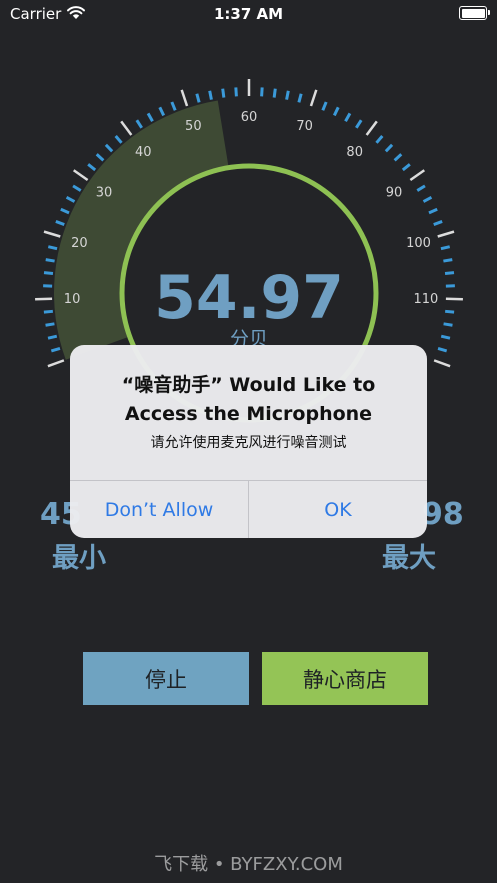 The width and height of the screenshot is (497, 883). I want to click on alert-title-line-2: Access the Microphone, so click(248, 414).